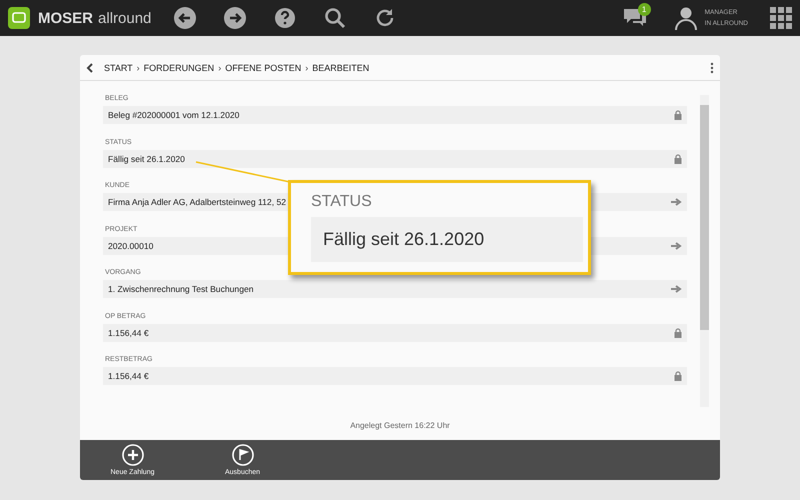 This screenshot has height=500, width=800. Describe the element at coordinates (341, 67) in the screenshot. I see `breadcrumb-item: BEARBEITEN` at that location.